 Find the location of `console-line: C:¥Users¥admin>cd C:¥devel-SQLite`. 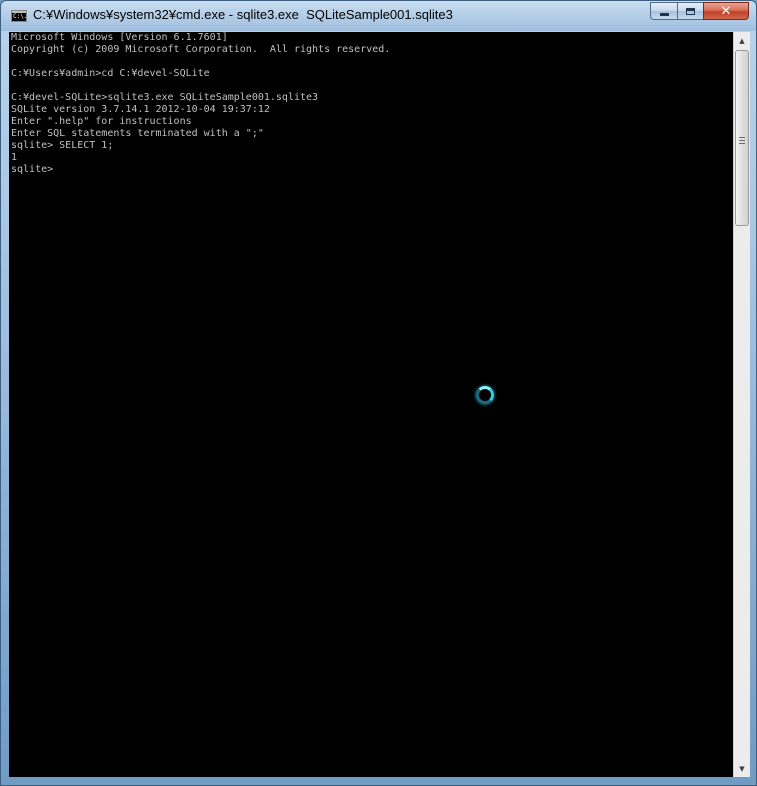

console-line: C:¥Users¥admin>cd C:¥devel-SQLite is located at coordinates (110, 73).